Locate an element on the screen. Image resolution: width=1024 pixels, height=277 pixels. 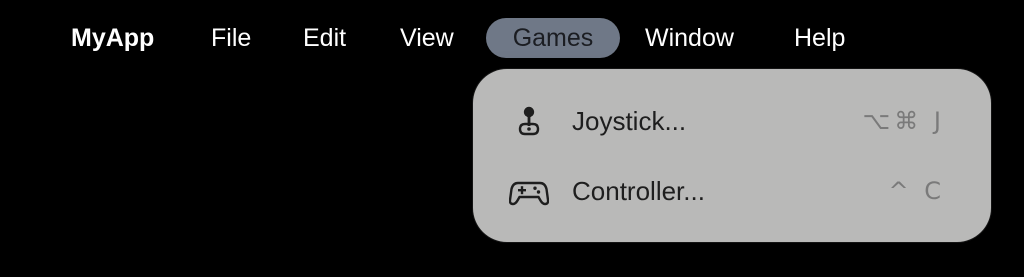
keyboard-shortcut: ⌥⌘ J is located at coordinates (903, 121).